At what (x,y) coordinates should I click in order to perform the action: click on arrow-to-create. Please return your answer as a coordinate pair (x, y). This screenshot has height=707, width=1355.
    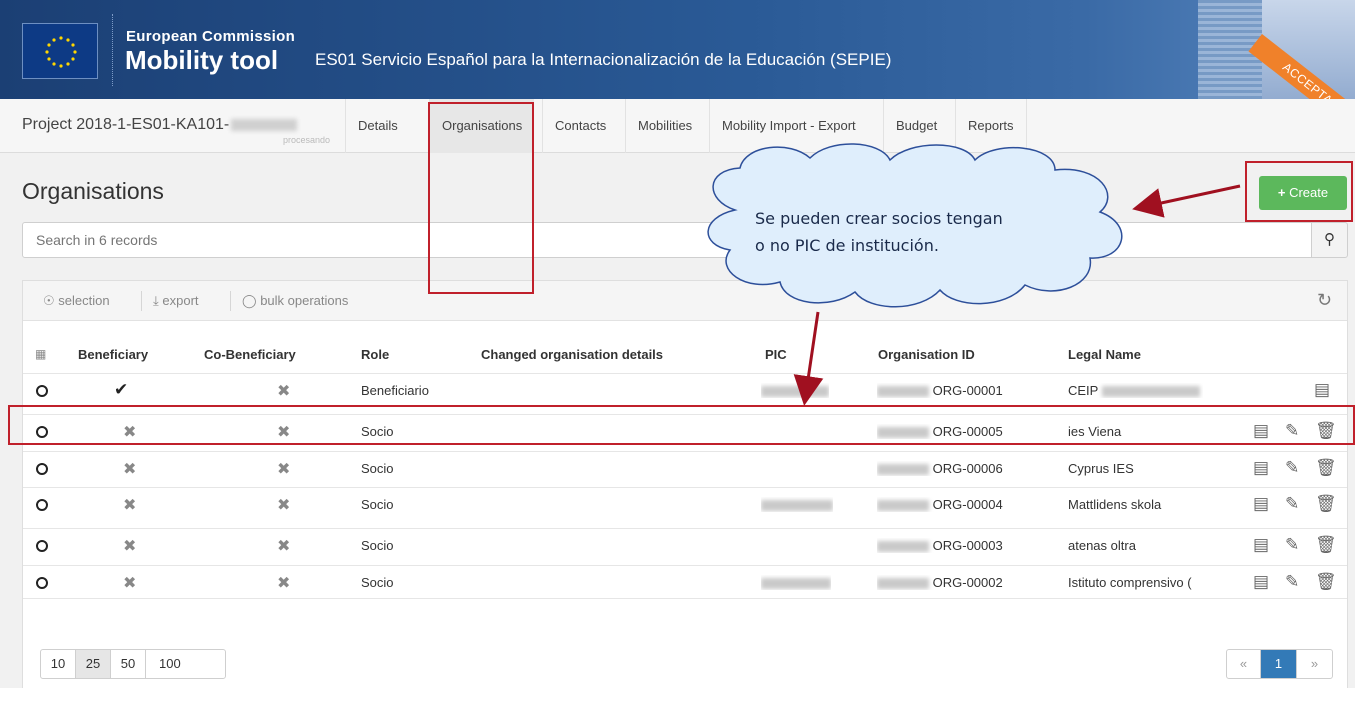
    Looking at the image, I should click on (1186, 201).